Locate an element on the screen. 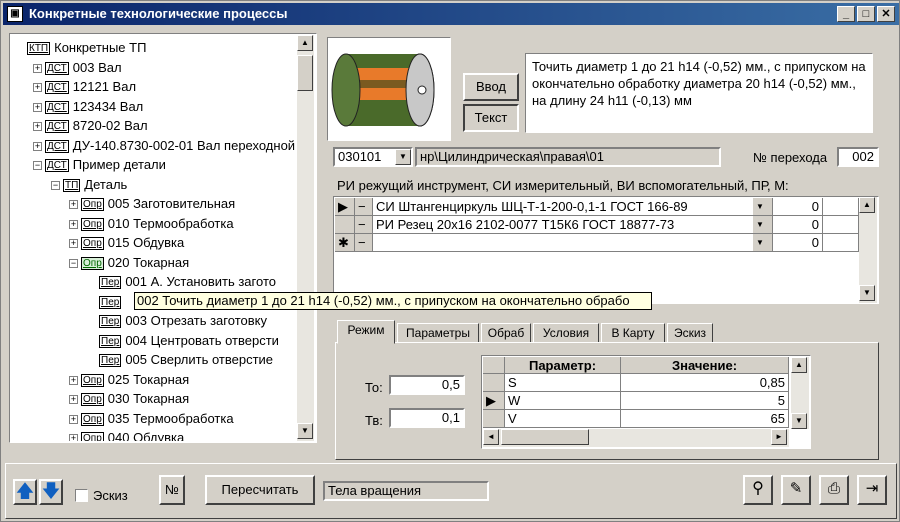  tree-item: Пер 005 Сверлить отверстие is located at coordinates (180, 360).